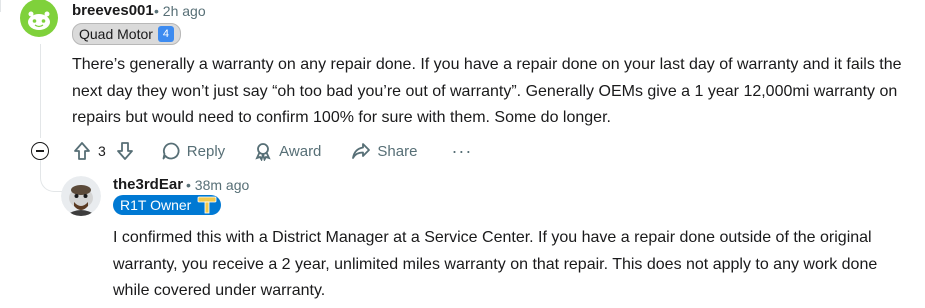 This screenshot has height=308, width=925. What do you see at coordinates (0, 6) in the screenshot?
I see `parent-thread-line` at bounding box center [0, 6].